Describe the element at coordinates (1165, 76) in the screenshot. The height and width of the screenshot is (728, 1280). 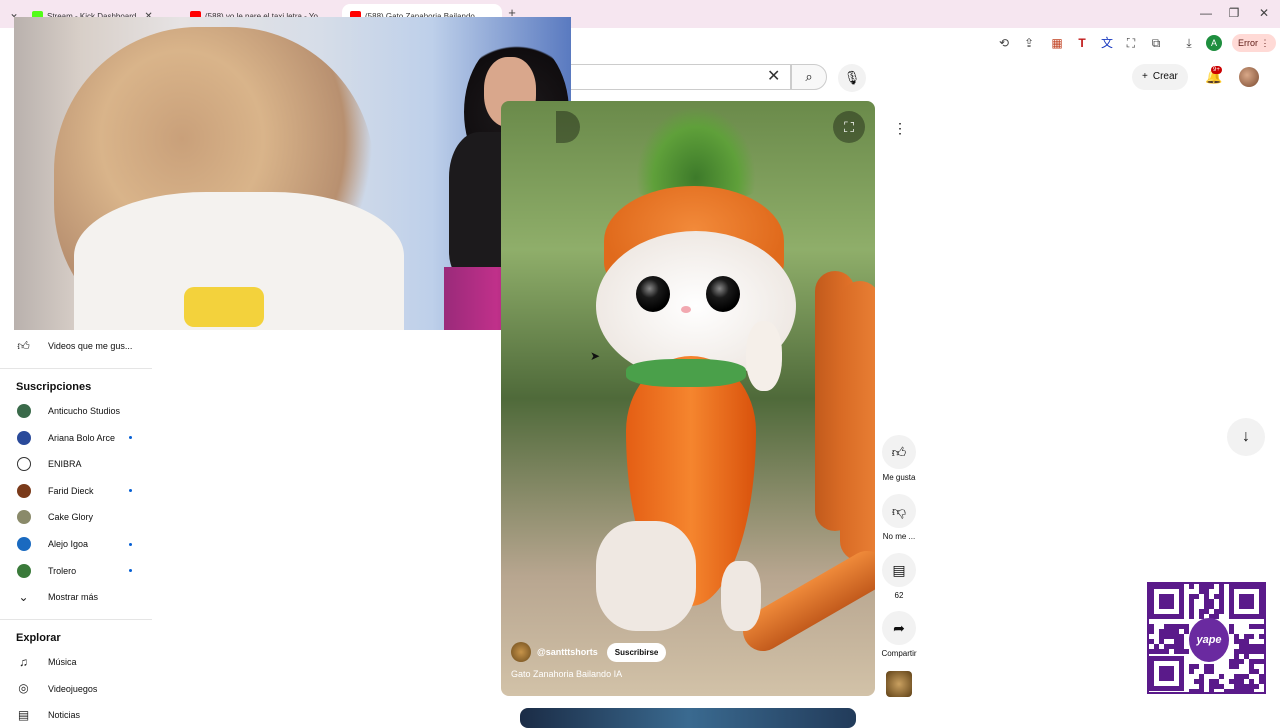
I see `create-label: Crear` at that location.